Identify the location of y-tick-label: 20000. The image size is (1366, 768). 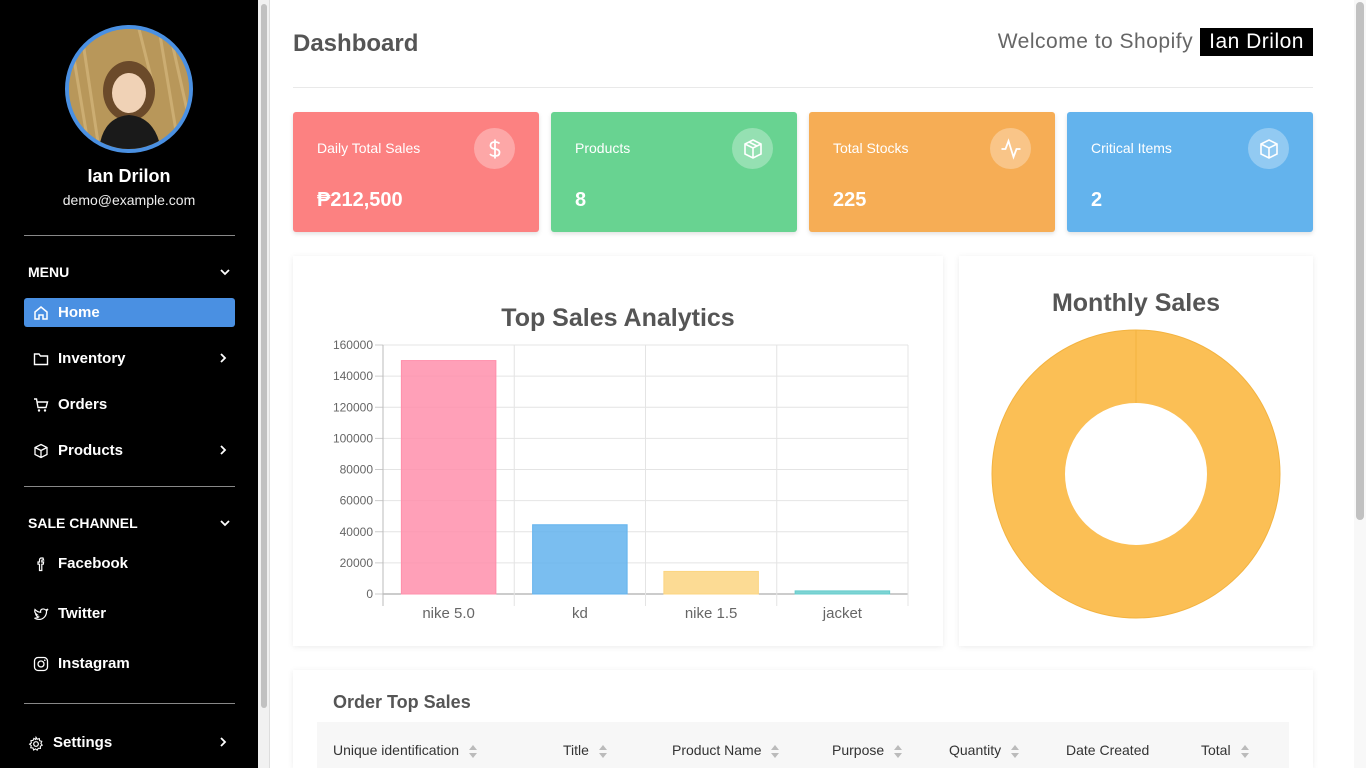
(357, 563).